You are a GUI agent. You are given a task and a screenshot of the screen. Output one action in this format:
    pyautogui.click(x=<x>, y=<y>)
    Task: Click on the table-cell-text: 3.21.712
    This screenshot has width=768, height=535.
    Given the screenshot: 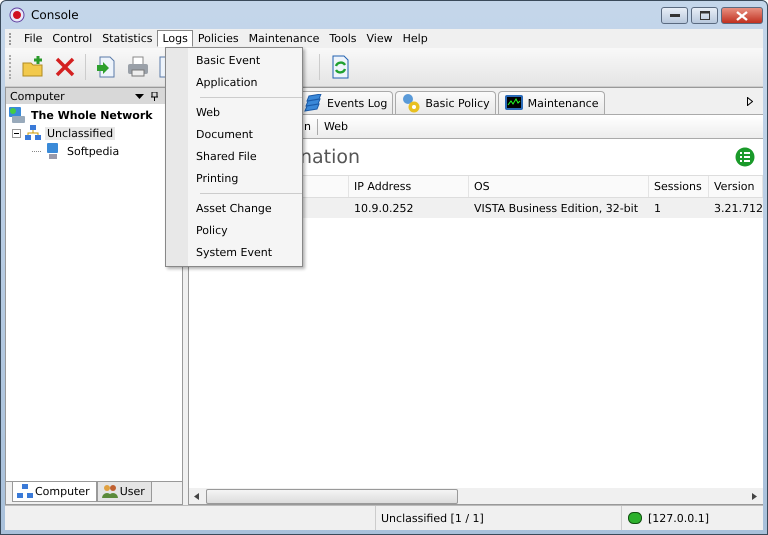 What is the action you would take?
    pyautogui.click(x=738, y=208)
    